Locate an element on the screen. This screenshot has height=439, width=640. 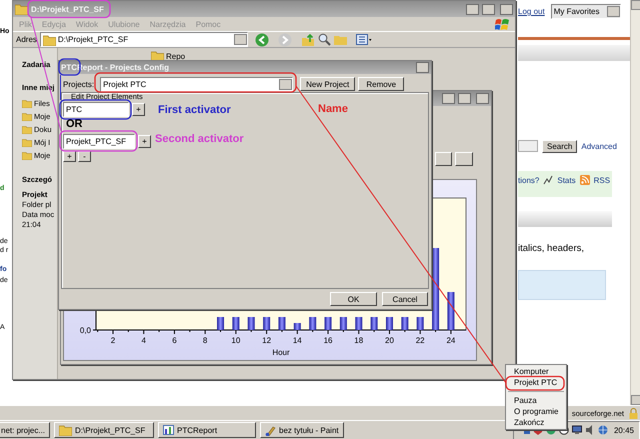
element-field: PTC is located at coordinates (96, 109).